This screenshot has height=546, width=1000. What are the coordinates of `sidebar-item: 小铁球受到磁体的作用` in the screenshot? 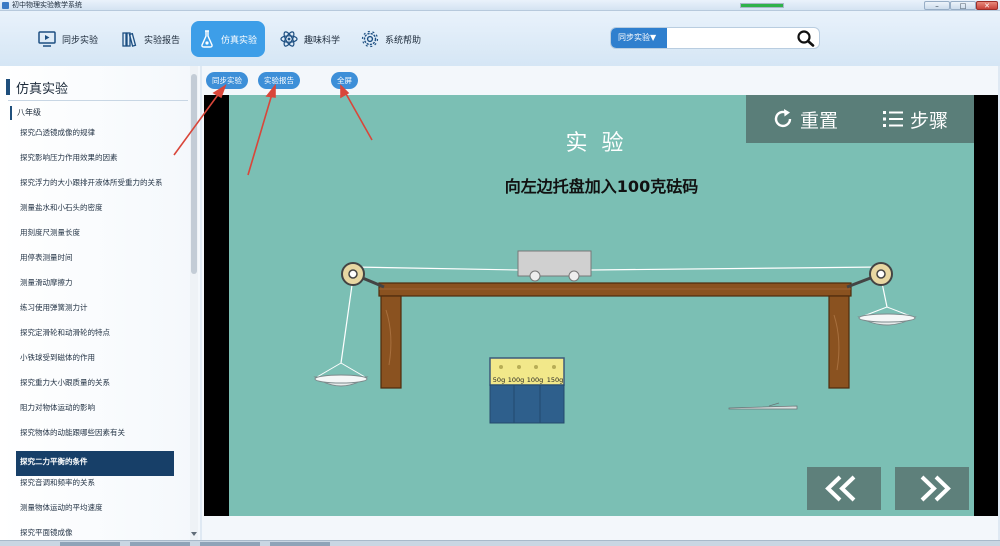 It's located at (95, 363).